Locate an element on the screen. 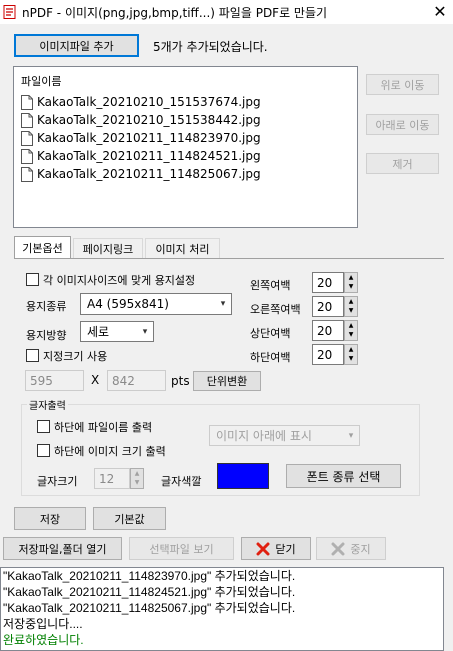  add-image-button: 이미지파일 추가 is located at coordinates (76, 45).